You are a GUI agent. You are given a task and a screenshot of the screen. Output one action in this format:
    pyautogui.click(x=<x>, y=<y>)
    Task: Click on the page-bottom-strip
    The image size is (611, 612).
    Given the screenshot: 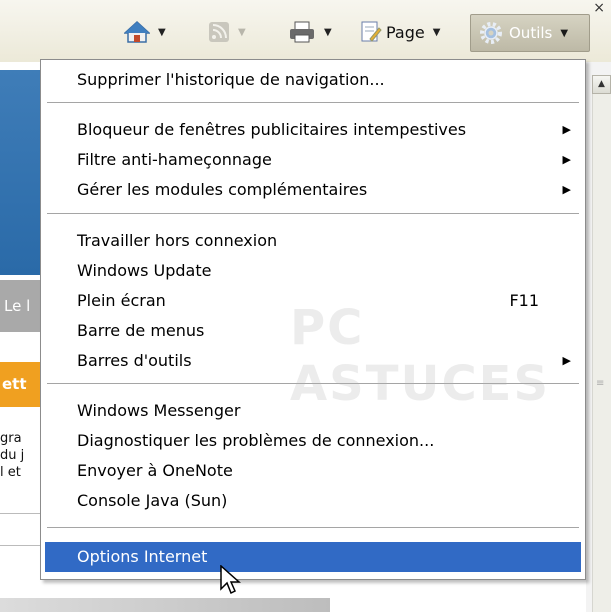 What is the action you would take?
    pyautogui.click(x=165, y=605)
    